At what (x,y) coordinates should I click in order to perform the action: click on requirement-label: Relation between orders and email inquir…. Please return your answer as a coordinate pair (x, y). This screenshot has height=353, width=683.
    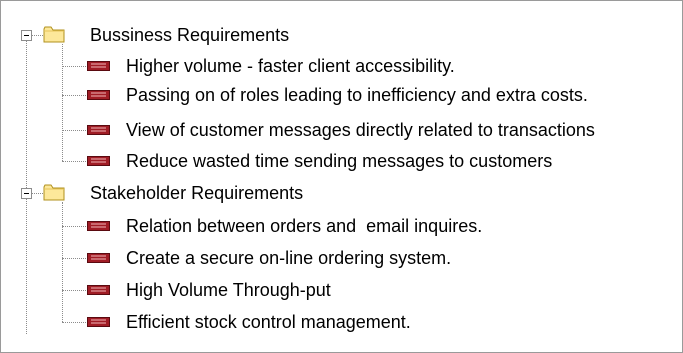
    Looking at the image, I should click on (304, 226).